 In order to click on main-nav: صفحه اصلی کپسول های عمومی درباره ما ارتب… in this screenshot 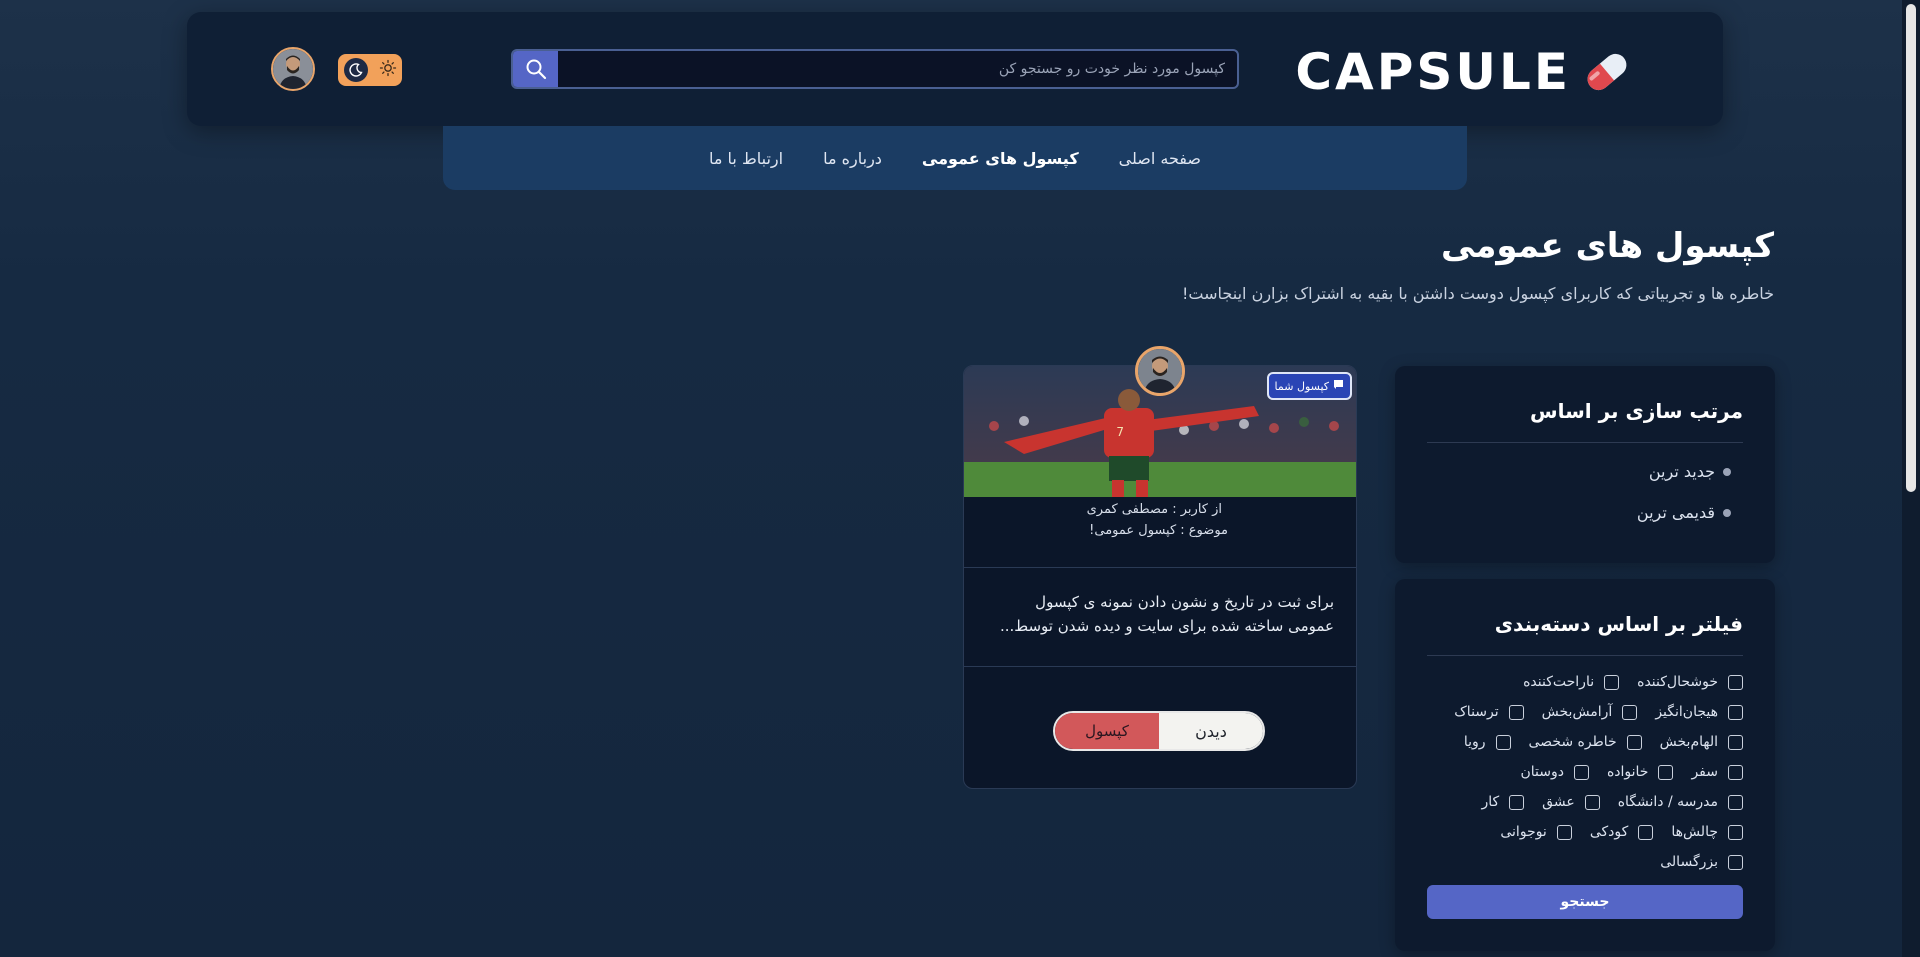, I will do `click(955, 158)`.